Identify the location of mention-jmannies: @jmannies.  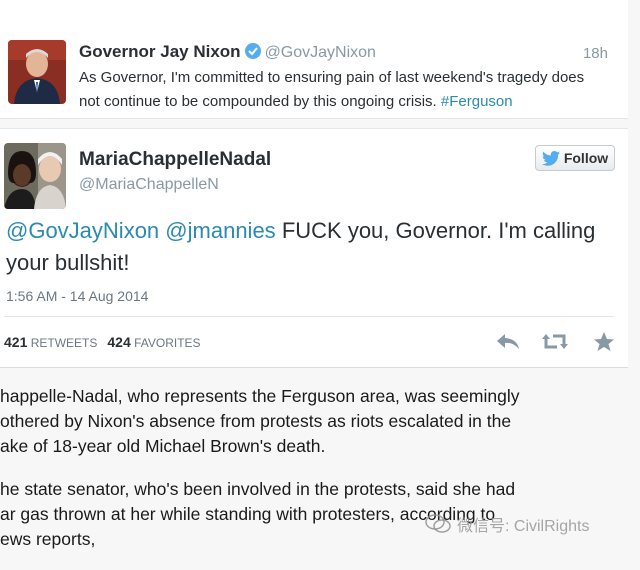
(220, 230).